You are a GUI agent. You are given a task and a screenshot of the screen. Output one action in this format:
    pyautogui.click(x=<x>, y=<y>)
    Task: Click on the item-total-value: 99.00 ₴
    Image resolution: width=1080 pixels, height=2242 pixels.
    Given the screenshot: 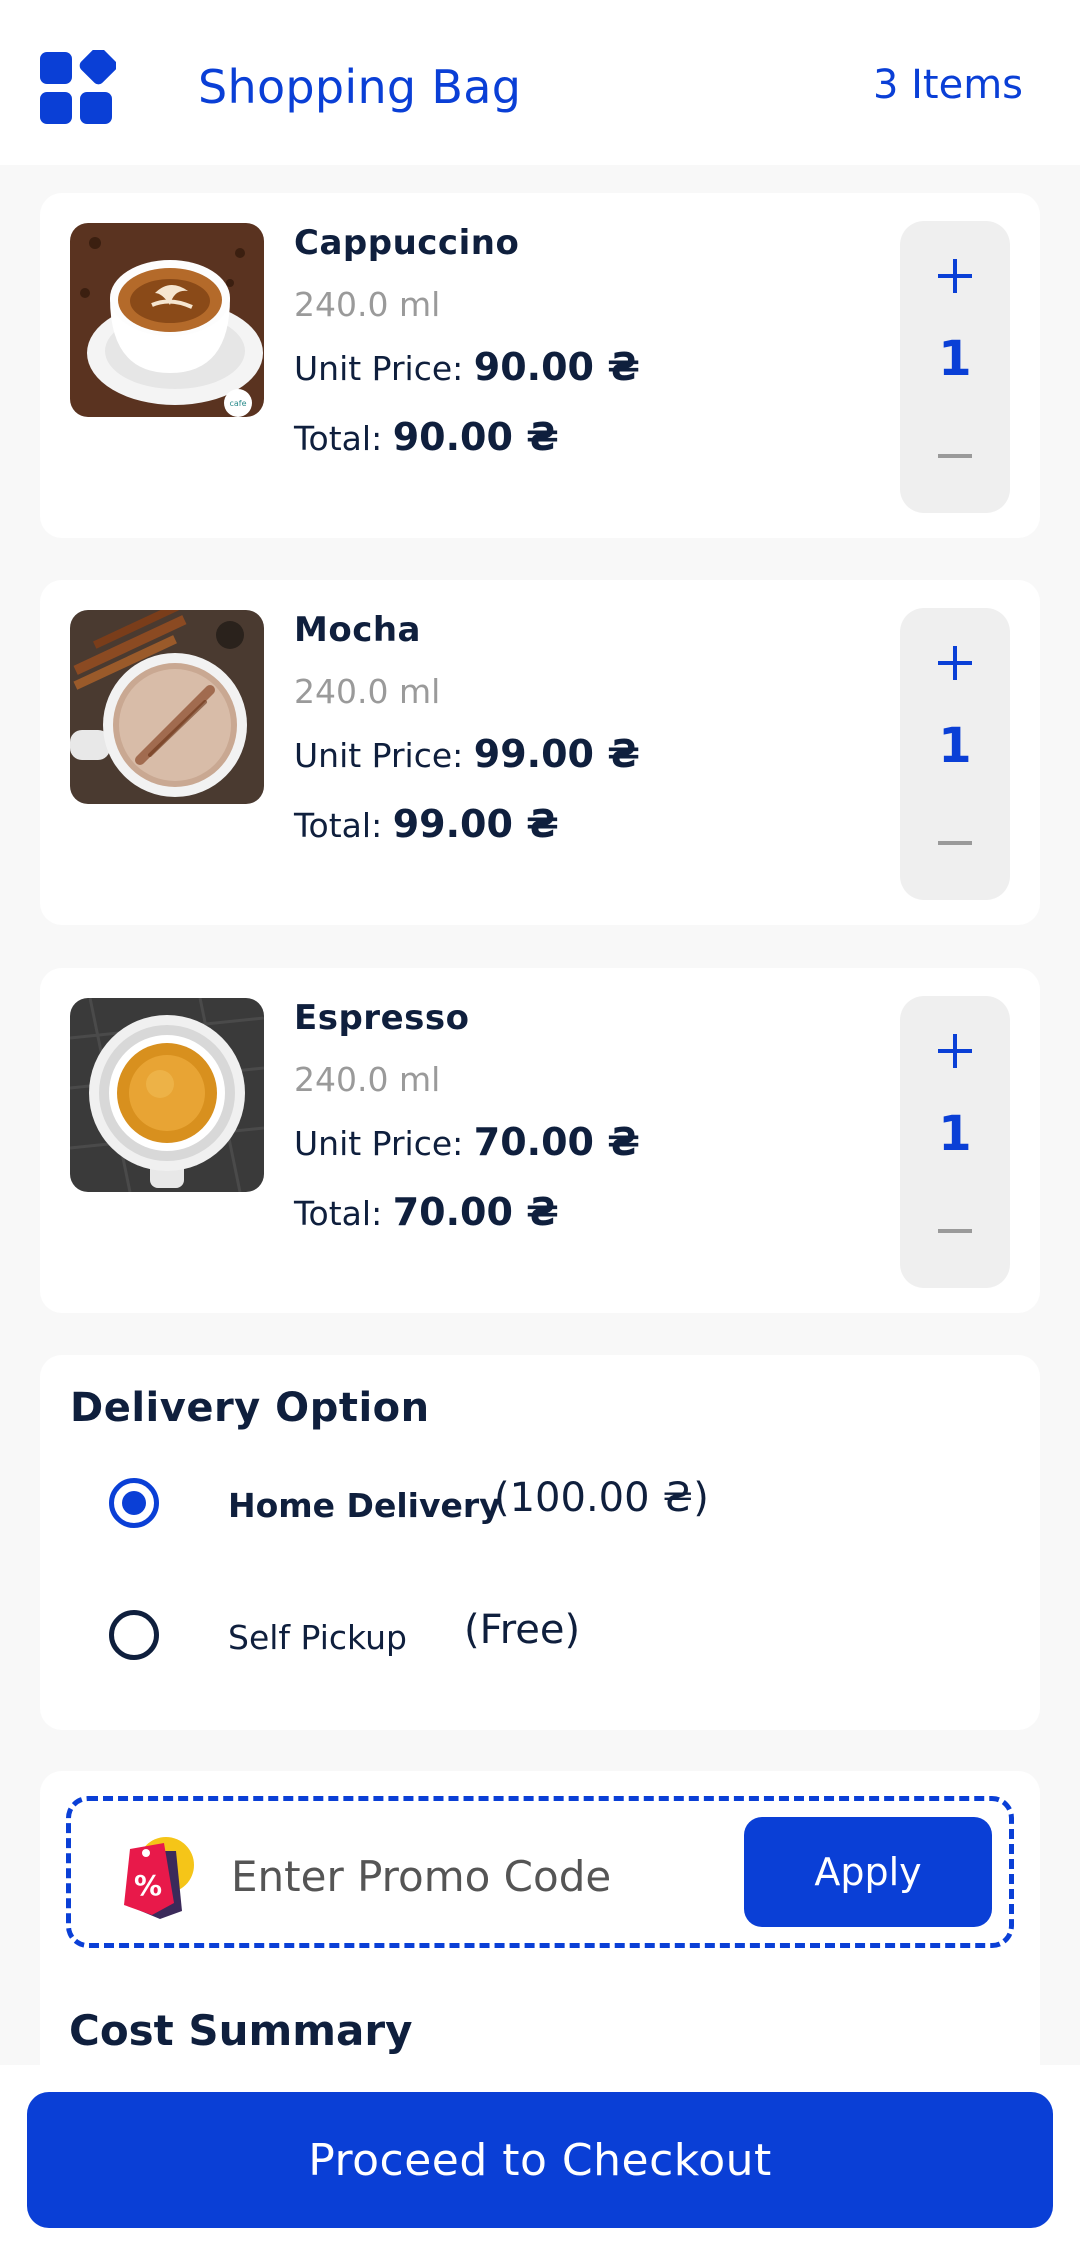 What is the action you would take?
    pyautogui.click(x=475, y=824)
    